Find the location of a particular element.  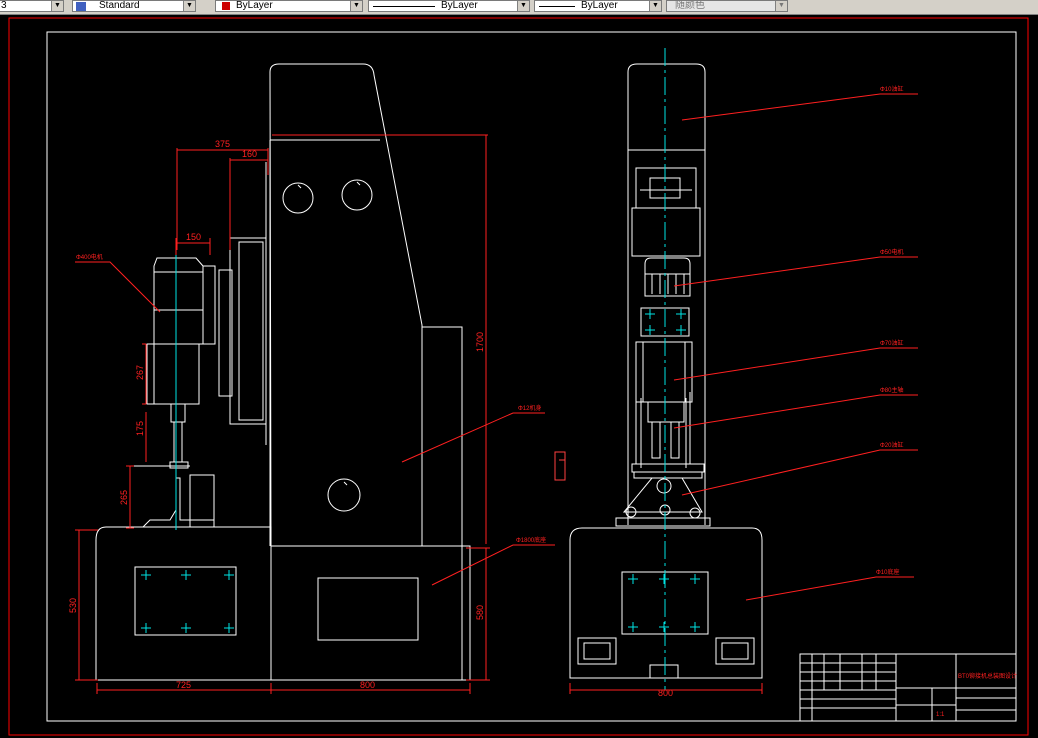

front-base-left is located at coordinates (183, 603).